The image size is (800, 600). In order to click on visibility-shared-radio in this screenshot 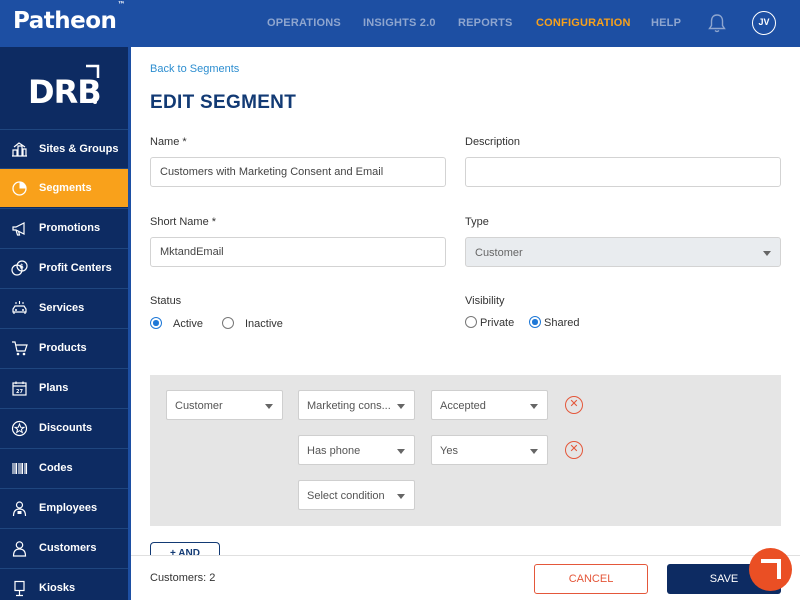, I will do `click(535, 322)`.